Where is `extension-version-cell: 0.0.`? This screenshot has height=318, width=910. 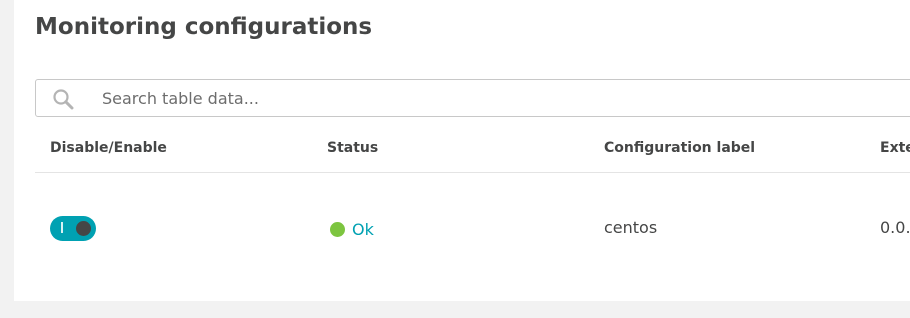
extension-version-cell: 0.0. is located at coordinates (895, 227).